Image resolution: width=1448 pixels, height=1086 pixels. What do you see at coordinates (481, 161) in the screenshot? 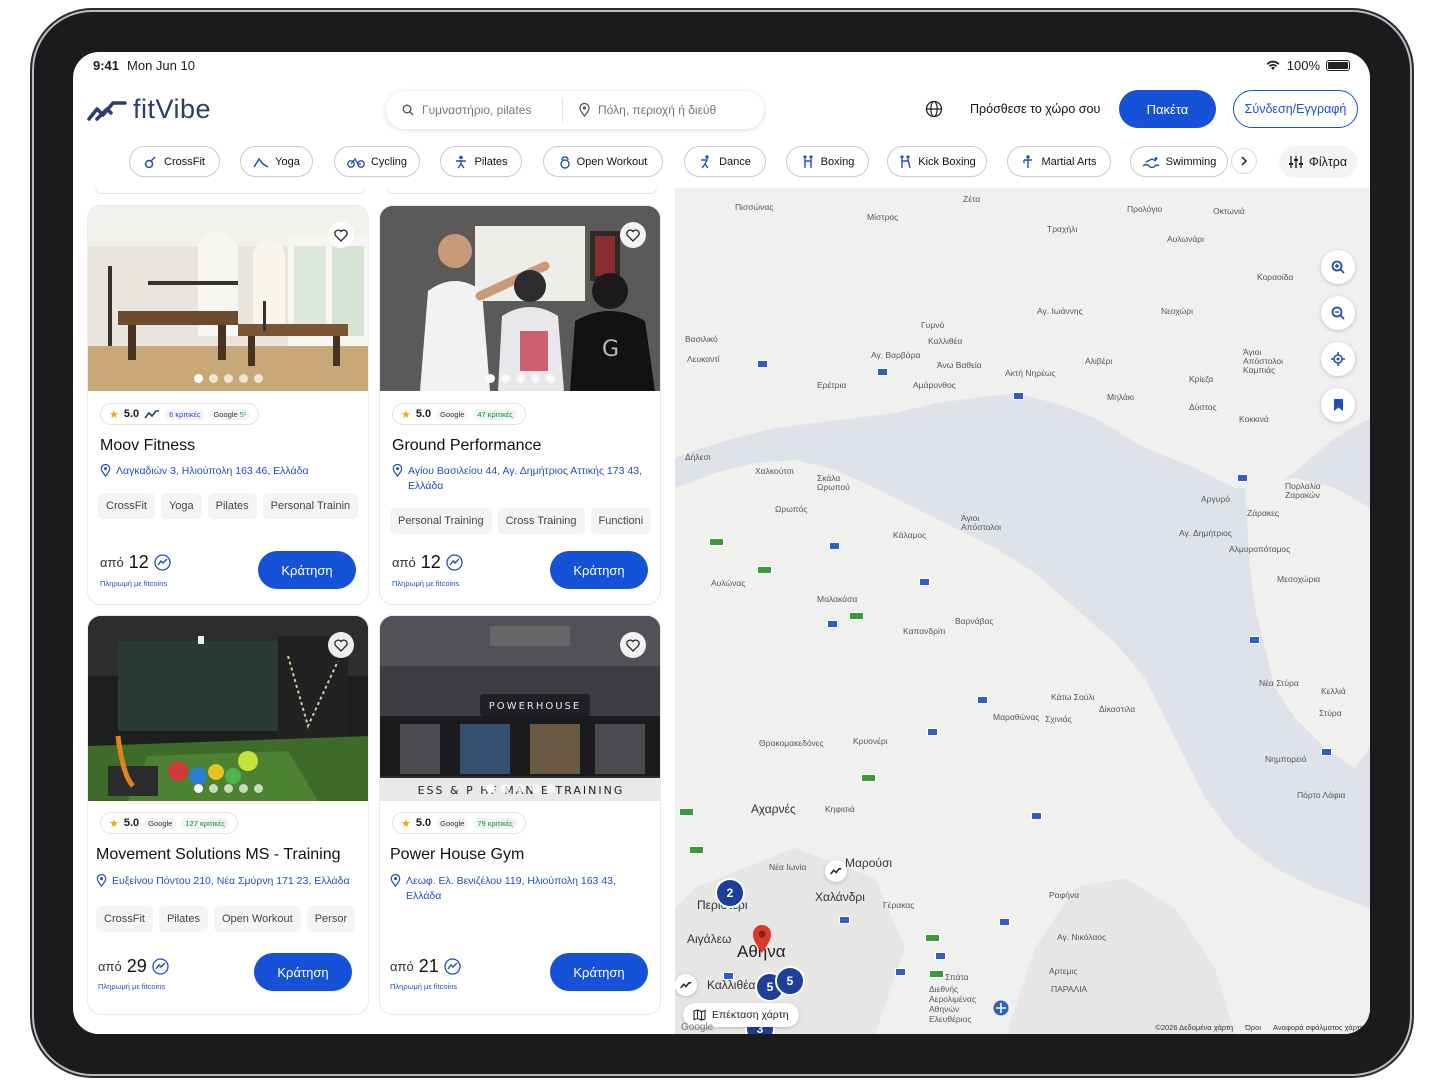
I see `category-chip-pilates: Pilates` at bounding box center [481, 161].